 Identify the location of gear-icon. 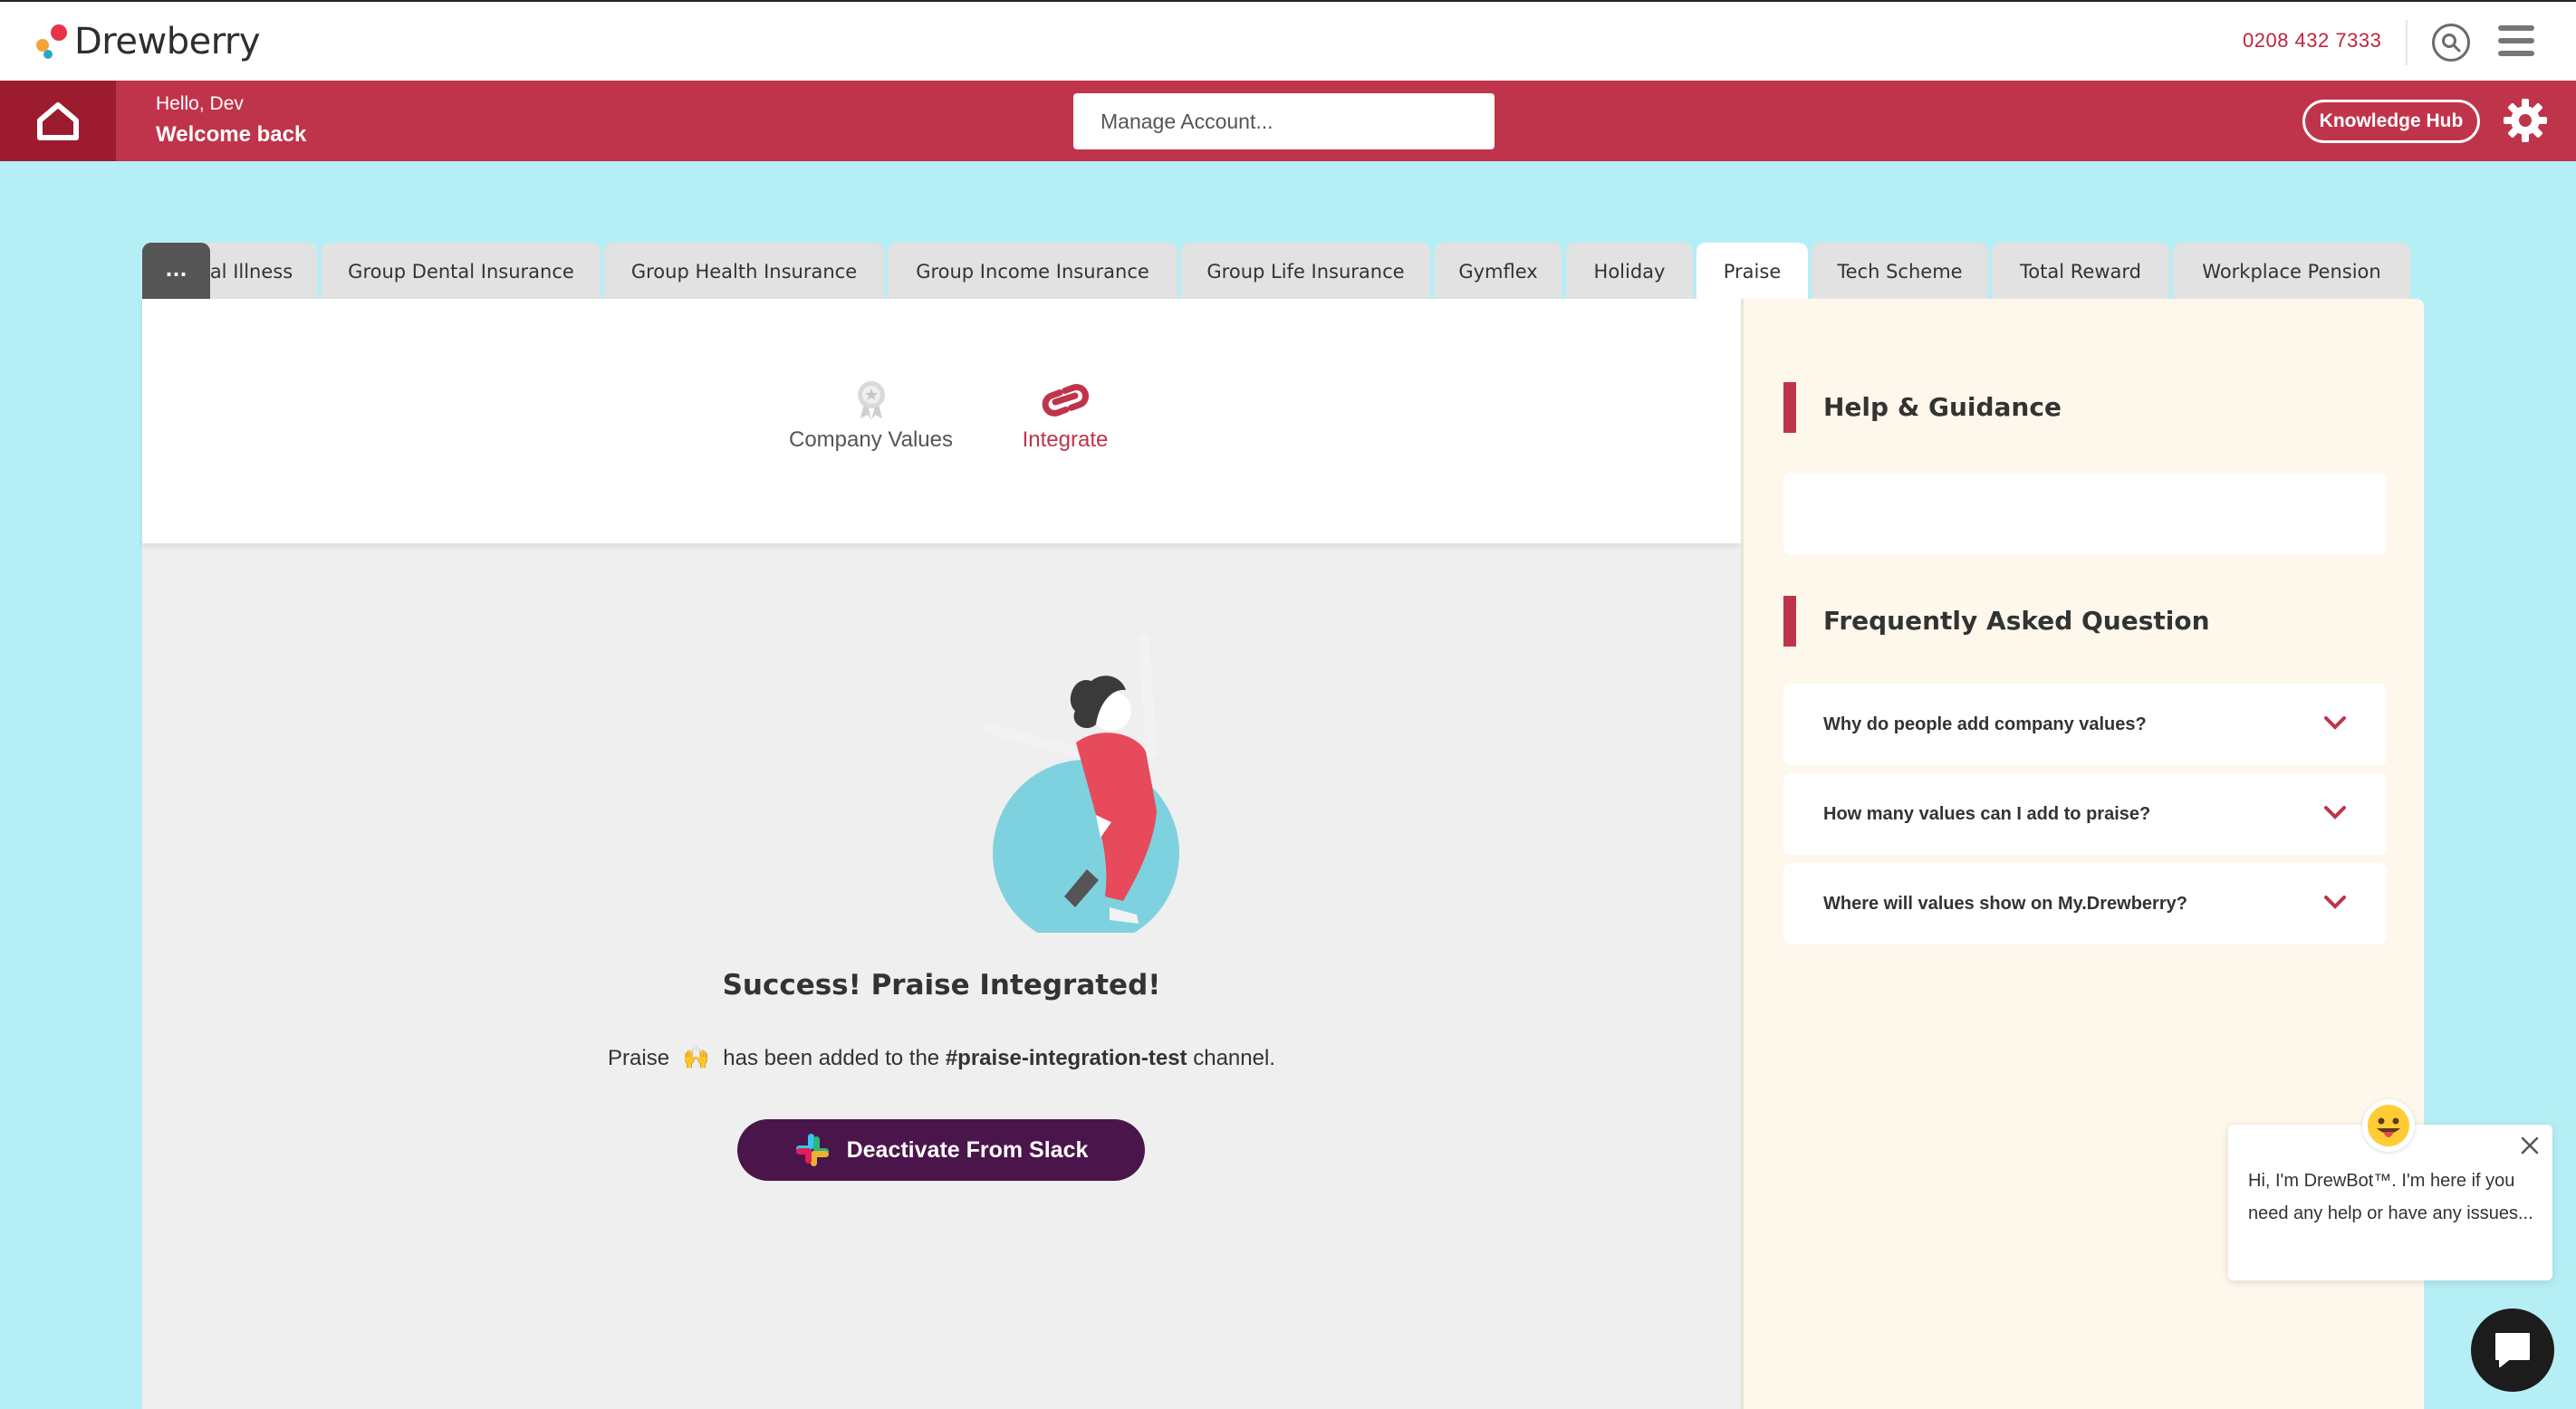
(2525, 121).